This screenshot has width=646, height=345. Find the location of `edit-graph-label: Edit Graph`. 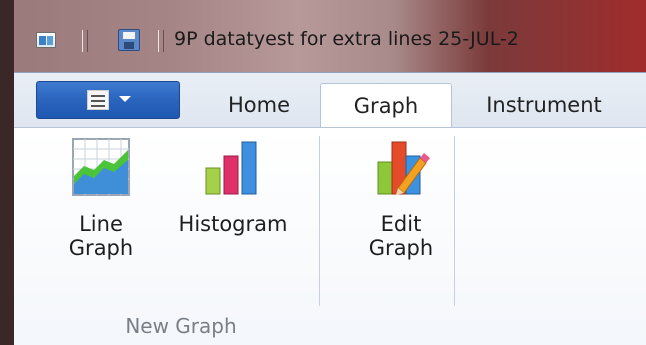

edit-graph-label: Edit Graph is located at coordinates (401, 236).